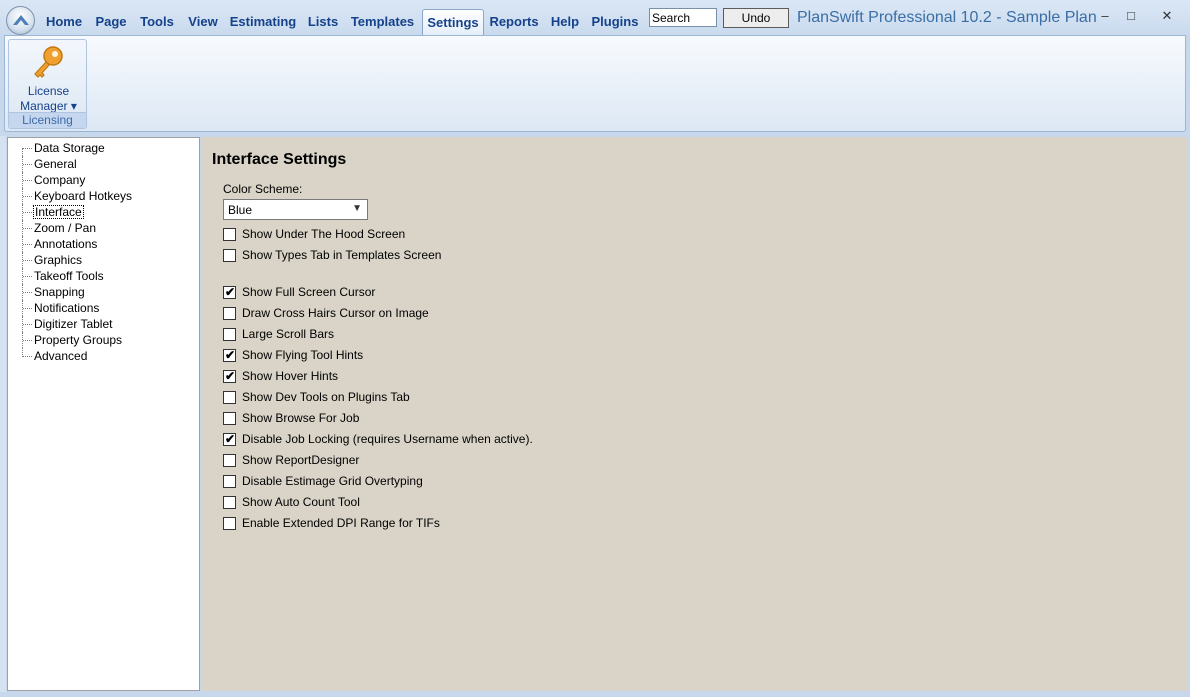 The width and height of the screenshot is (1190, 697). I want to click on tab-estimating: Estimating, so click(263, 22).